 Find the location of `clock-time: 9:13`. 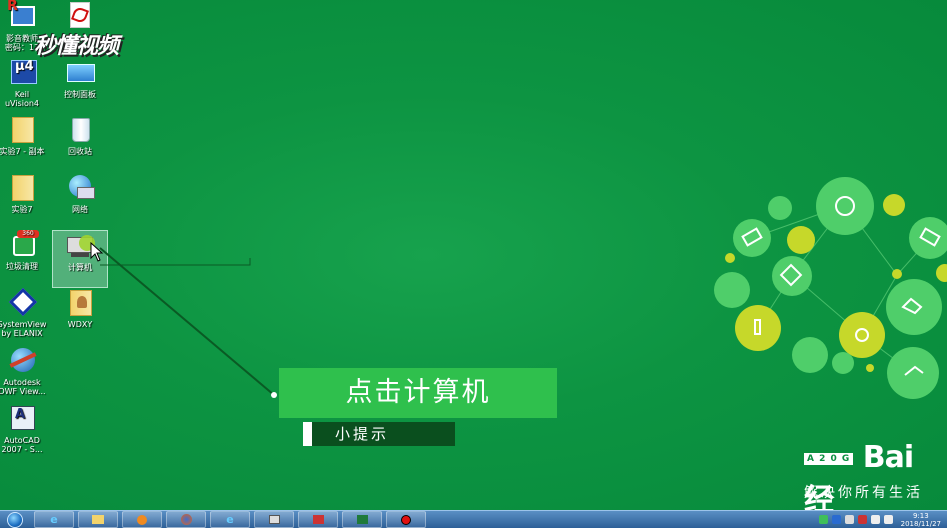

clock-time: 9:13 is located at coordinates (920, 515).